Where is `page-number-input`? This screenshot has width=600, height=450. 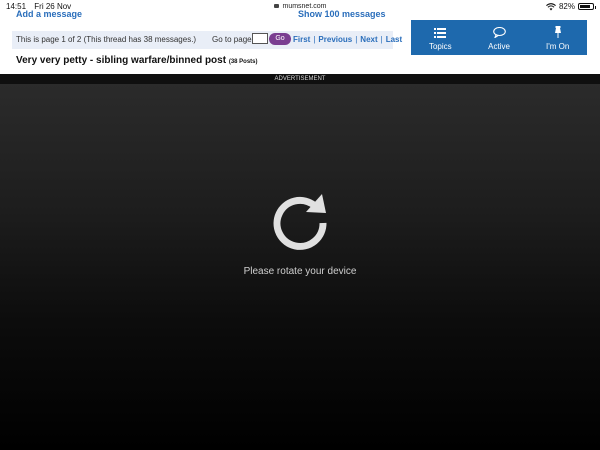
page-number-input is located at coordinates (260, 38).